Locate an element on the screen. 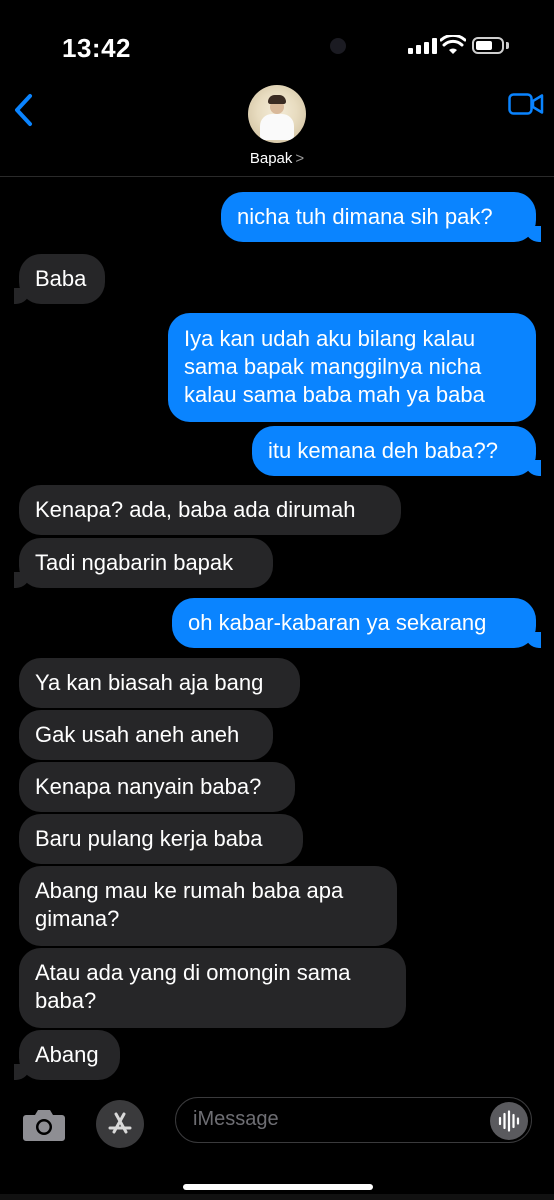 The height and width of the screenshot is (1200, 554). cellular-signal-icon is located at coordinates (422, 46).